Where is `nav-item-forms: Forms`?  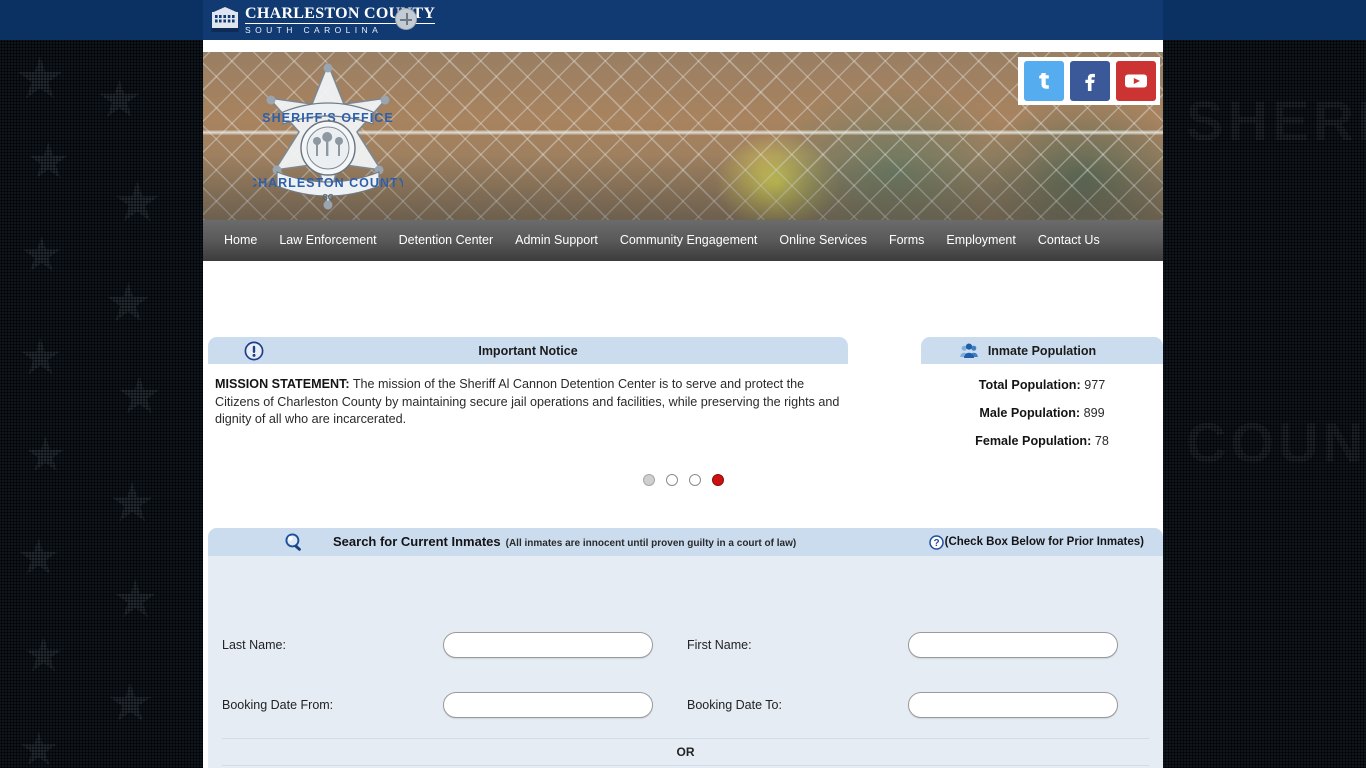
nav-item-forms: Forms is located at coordinates (906, 240).